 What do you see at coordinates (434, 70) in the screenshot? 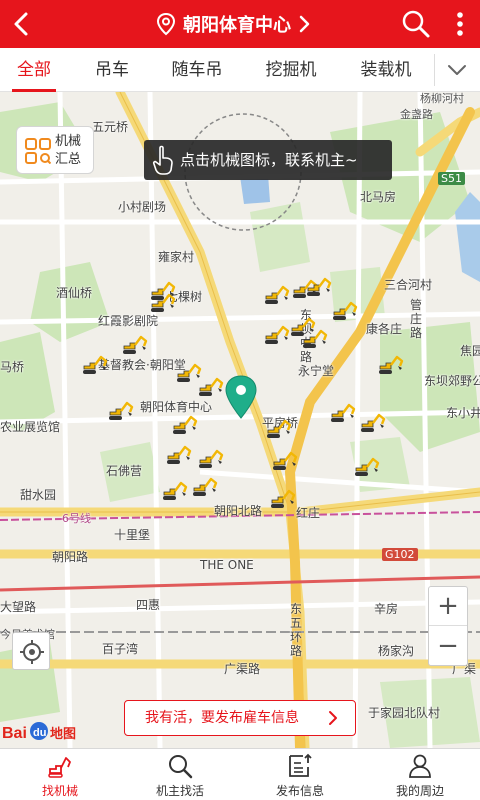
I see `tabs-divider` at bounding box center [434, 70].